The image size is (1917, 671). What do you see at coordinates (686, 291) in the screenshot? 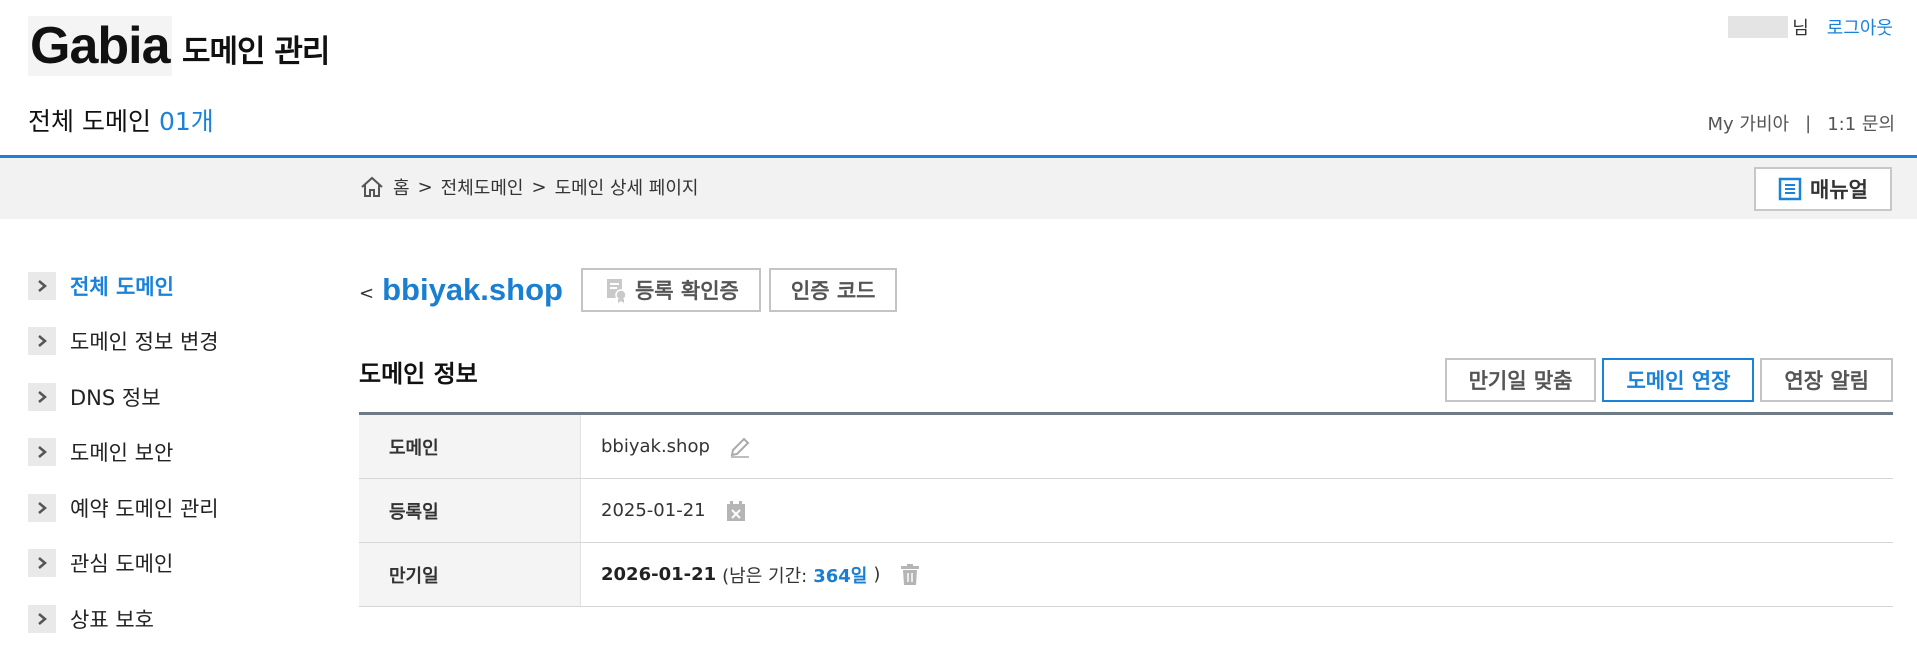
I see `registration-certificate-label: 등록 확인증` at bounding box center [686, 291].